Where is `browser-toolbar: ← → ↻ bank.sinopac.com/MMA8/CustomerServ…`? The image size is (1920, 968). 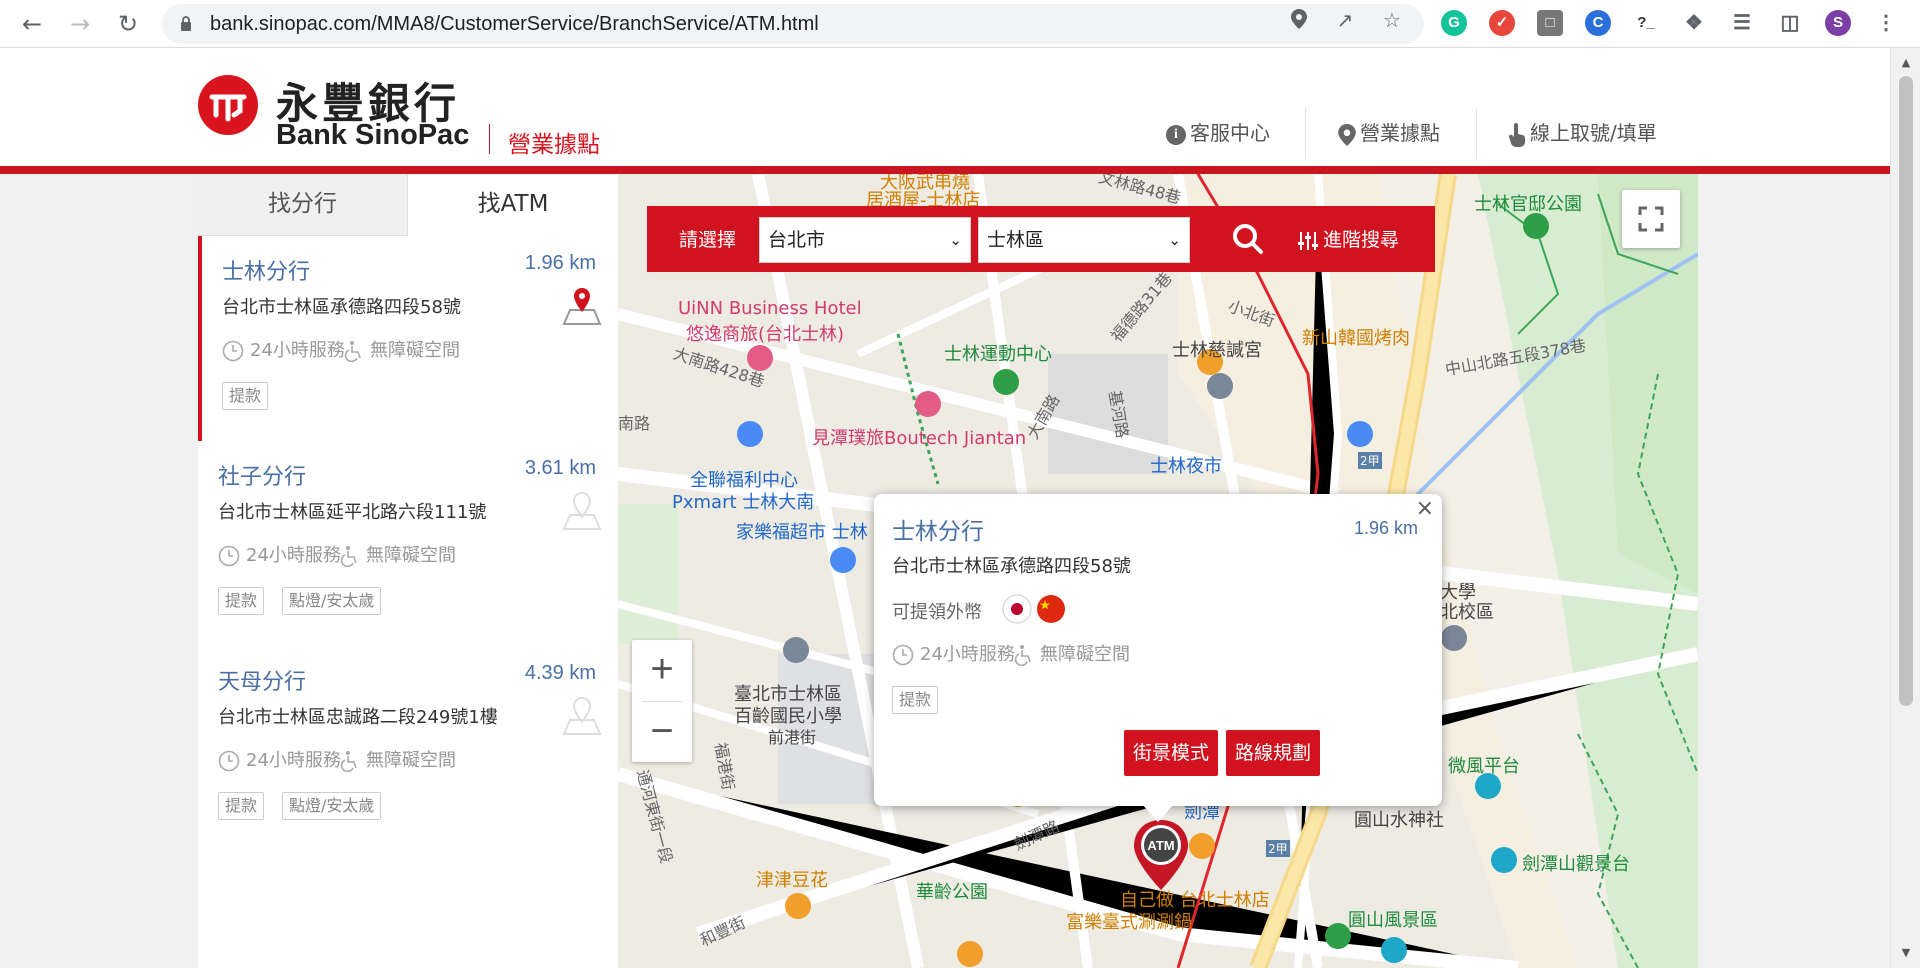
browser-toolbar: ← → ↻ bank.sinopac.com/MMA8/CustomerServ… is located at coordinates (960, 24).